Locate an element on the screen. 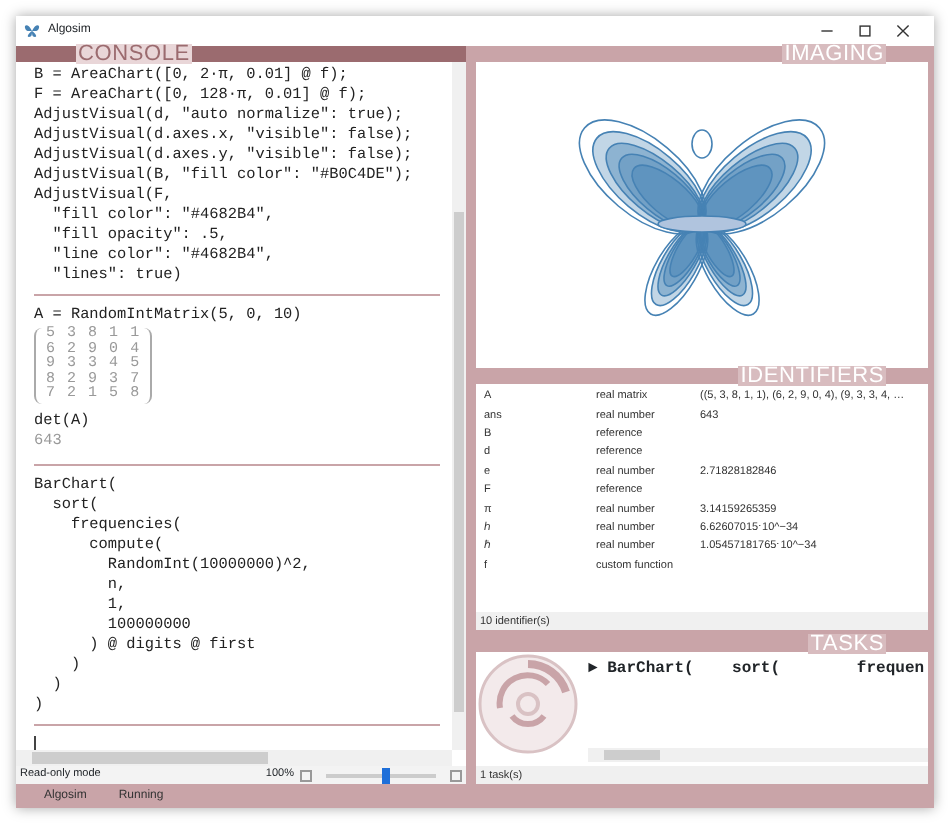 The width and height of the screenshot is (948, 824). app-icon is located at coordinates (32, 31).